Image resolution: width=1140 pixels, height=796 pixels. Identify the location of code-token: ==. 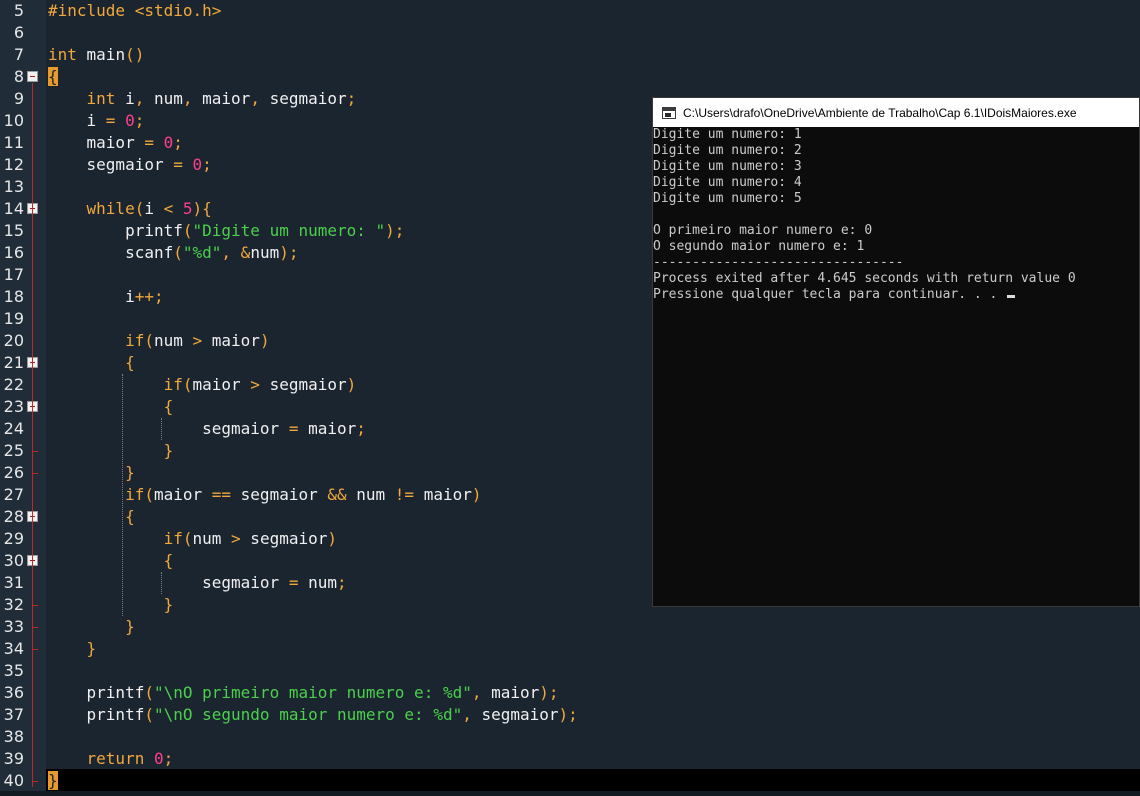
(221, 494).